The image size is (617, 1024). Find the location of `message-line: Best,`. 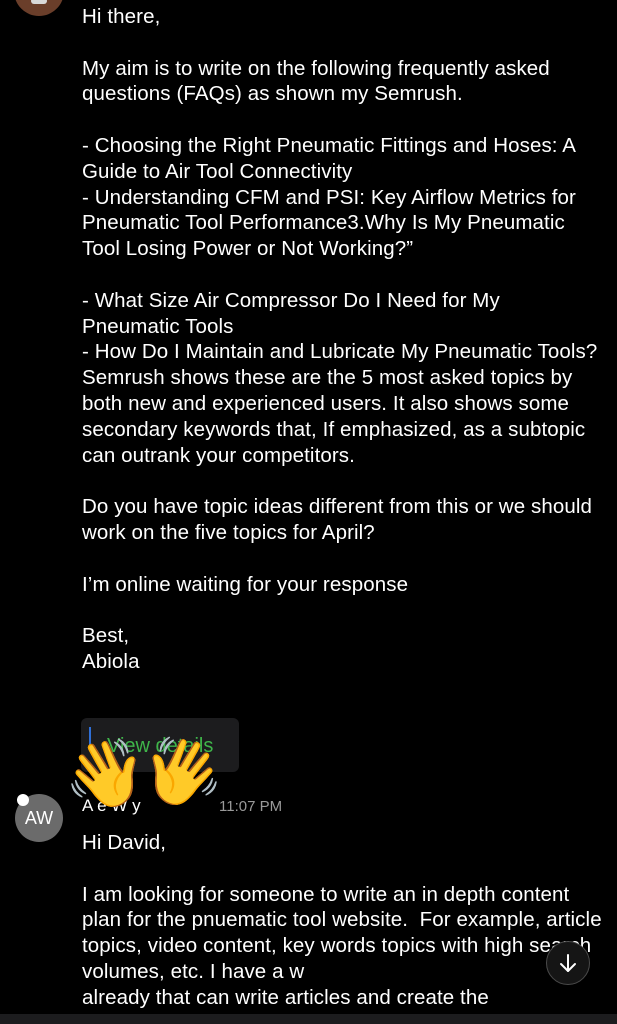

message-line: Best, is located at coordinates (106, 636).